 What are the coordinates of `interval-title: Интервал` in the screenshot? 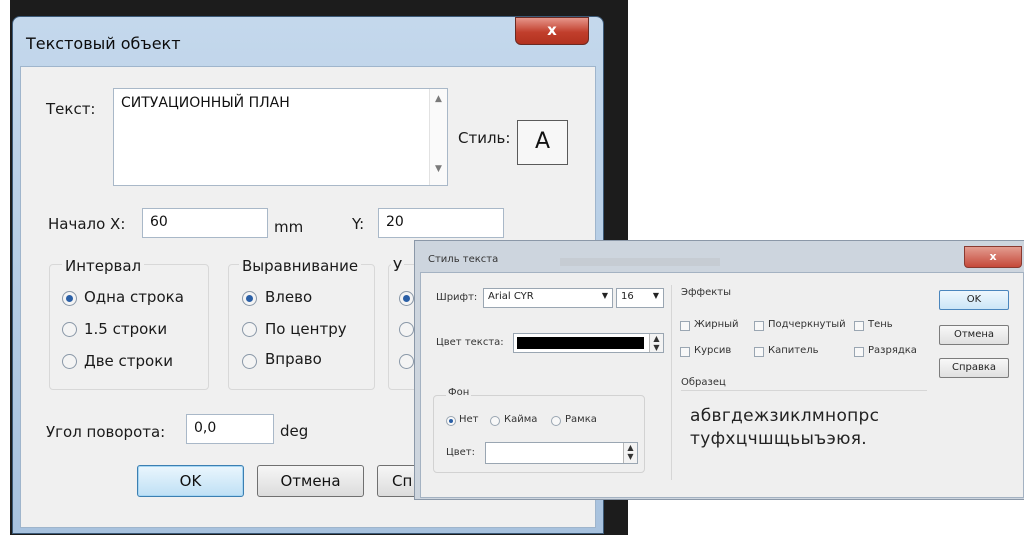 It's located at (103, 266).